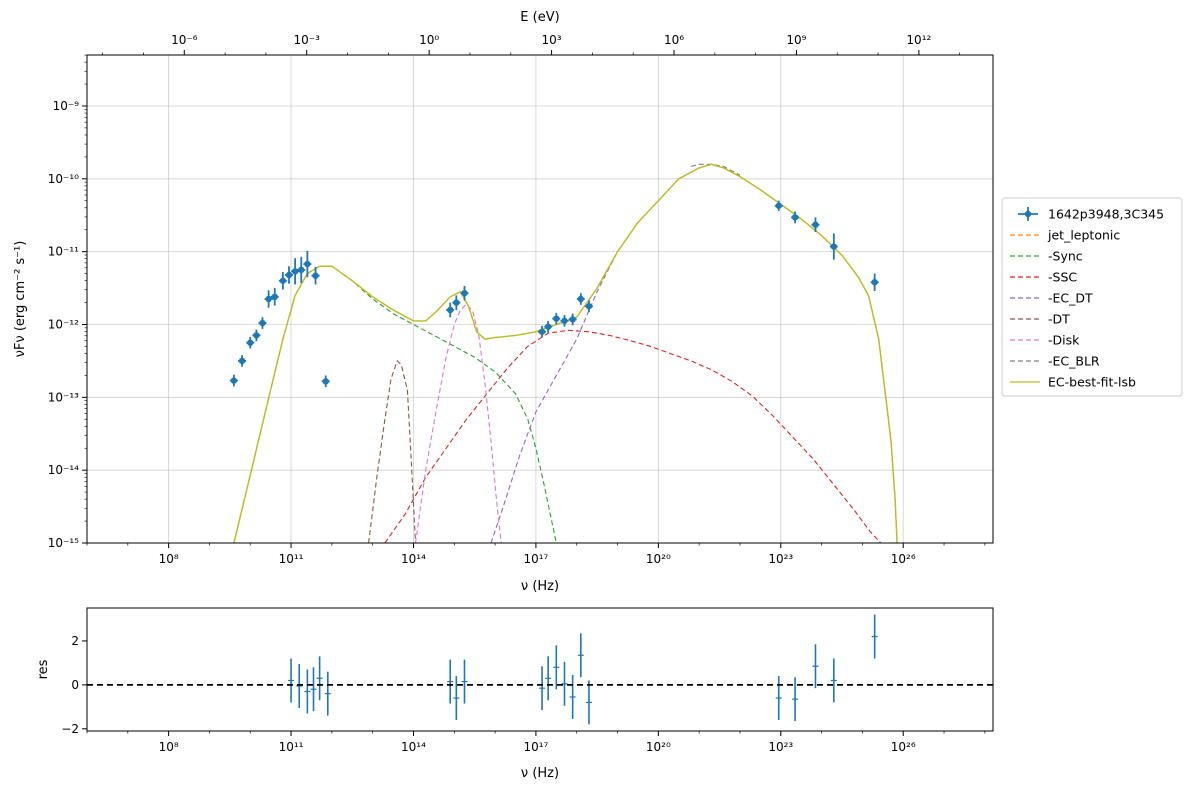 This screenshot has height=790, width=1189. I want to click on legend-label: 1642p3948,3C345, so click(1106, 214).